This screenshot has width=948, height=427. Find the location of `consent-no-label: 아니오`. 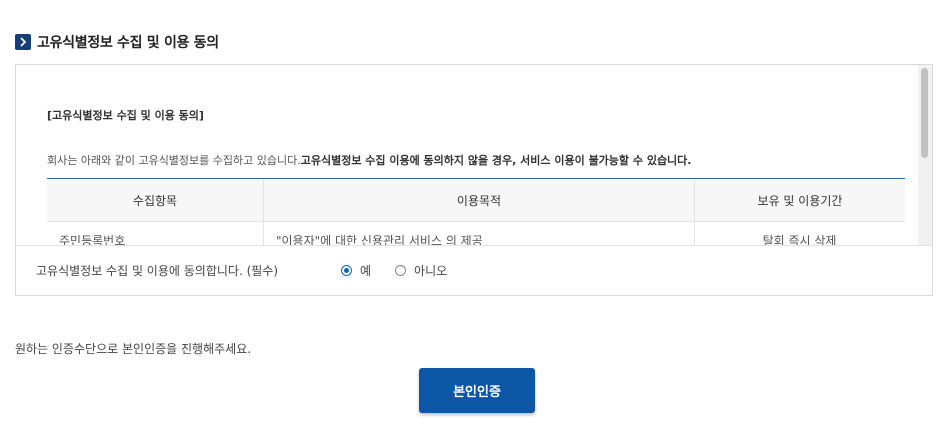

consent-no-label: 아니오 is located at coordinates (431, 271).